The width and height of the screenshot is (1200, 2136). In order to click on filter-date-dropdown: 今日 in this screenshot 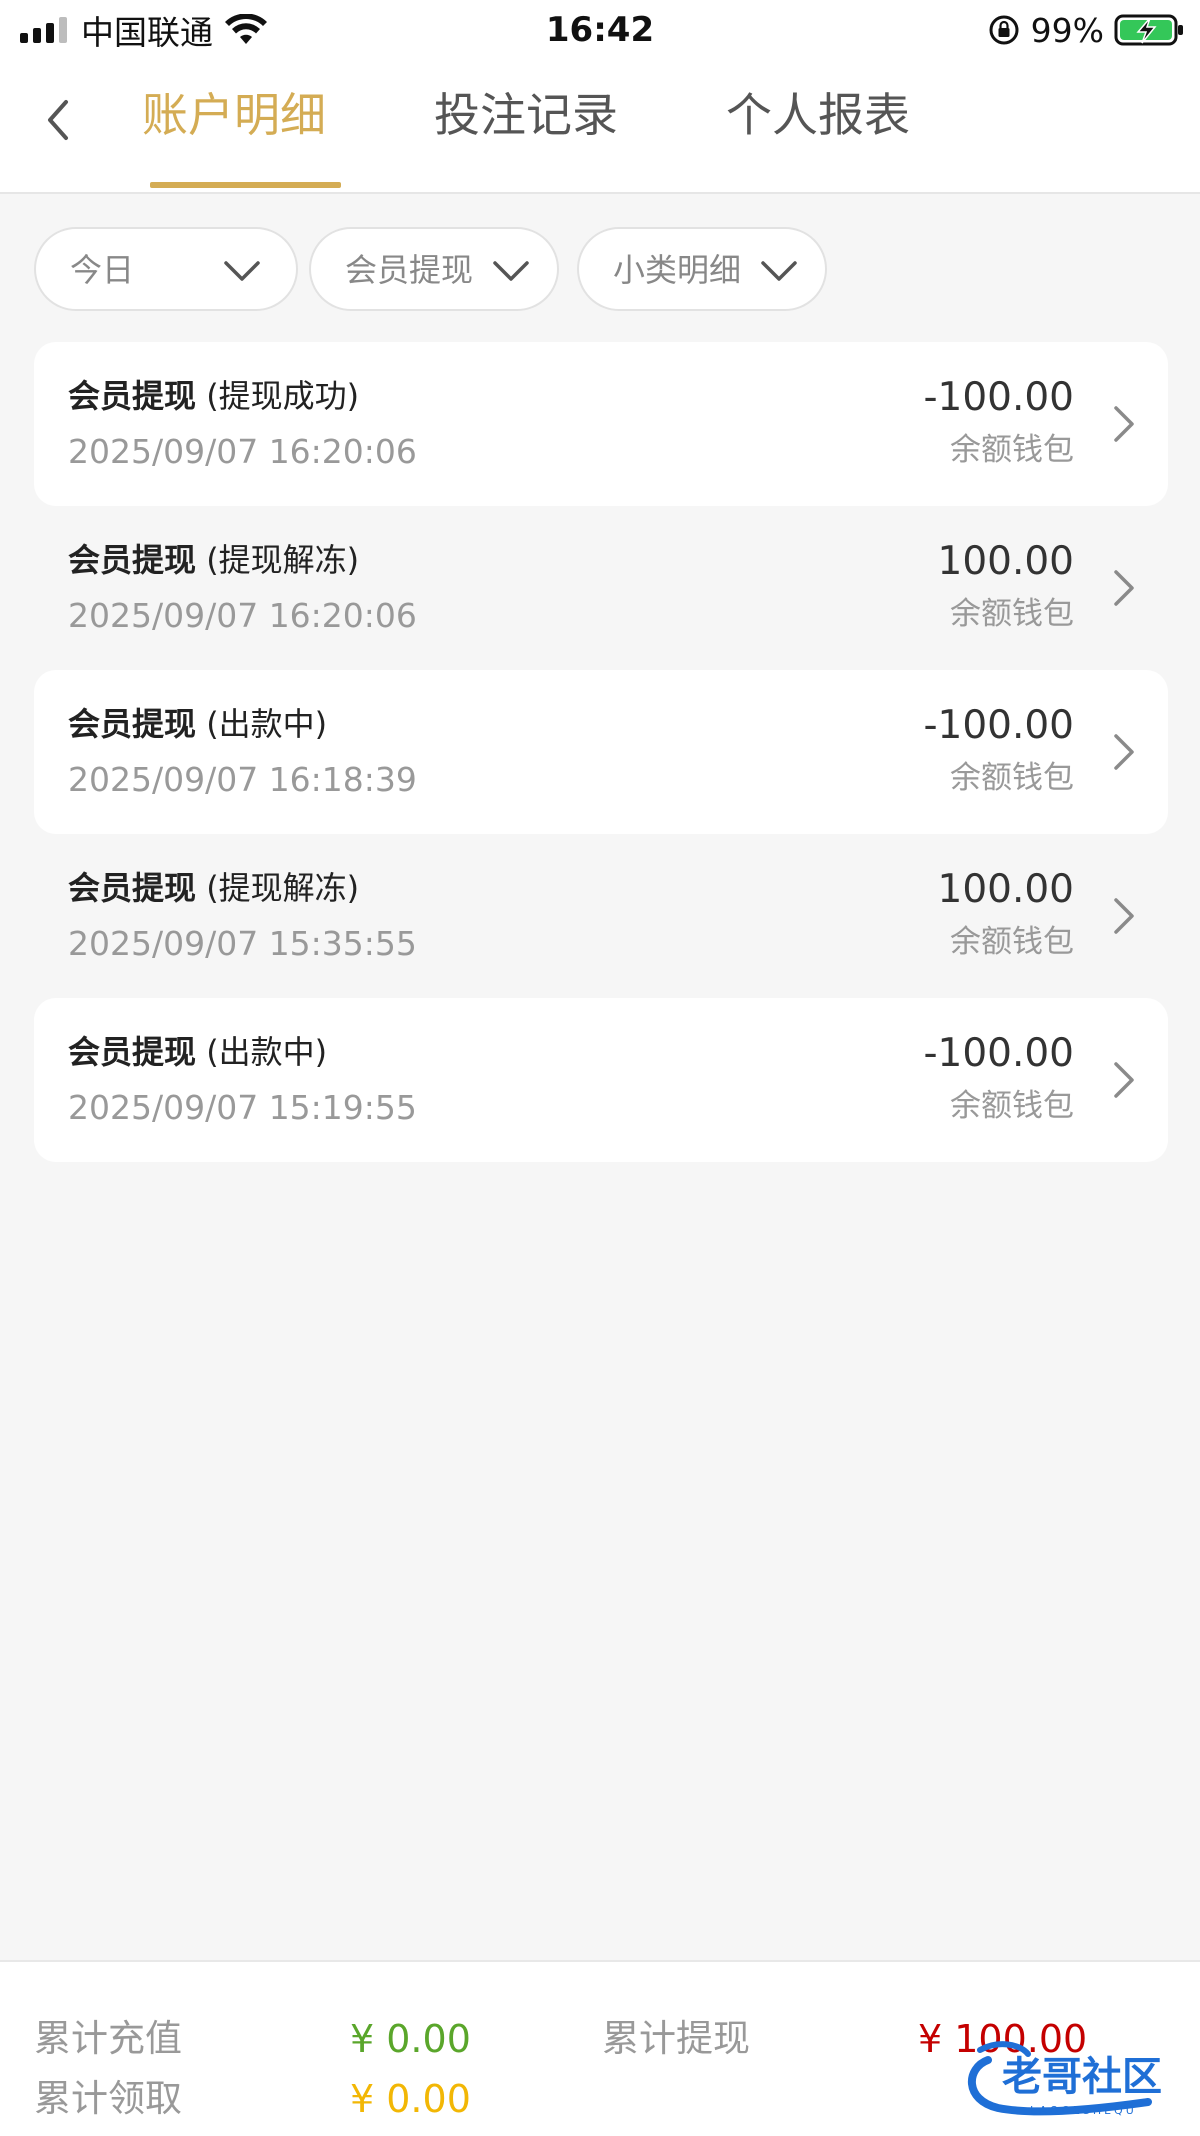, I will do `click(166, 269)`.